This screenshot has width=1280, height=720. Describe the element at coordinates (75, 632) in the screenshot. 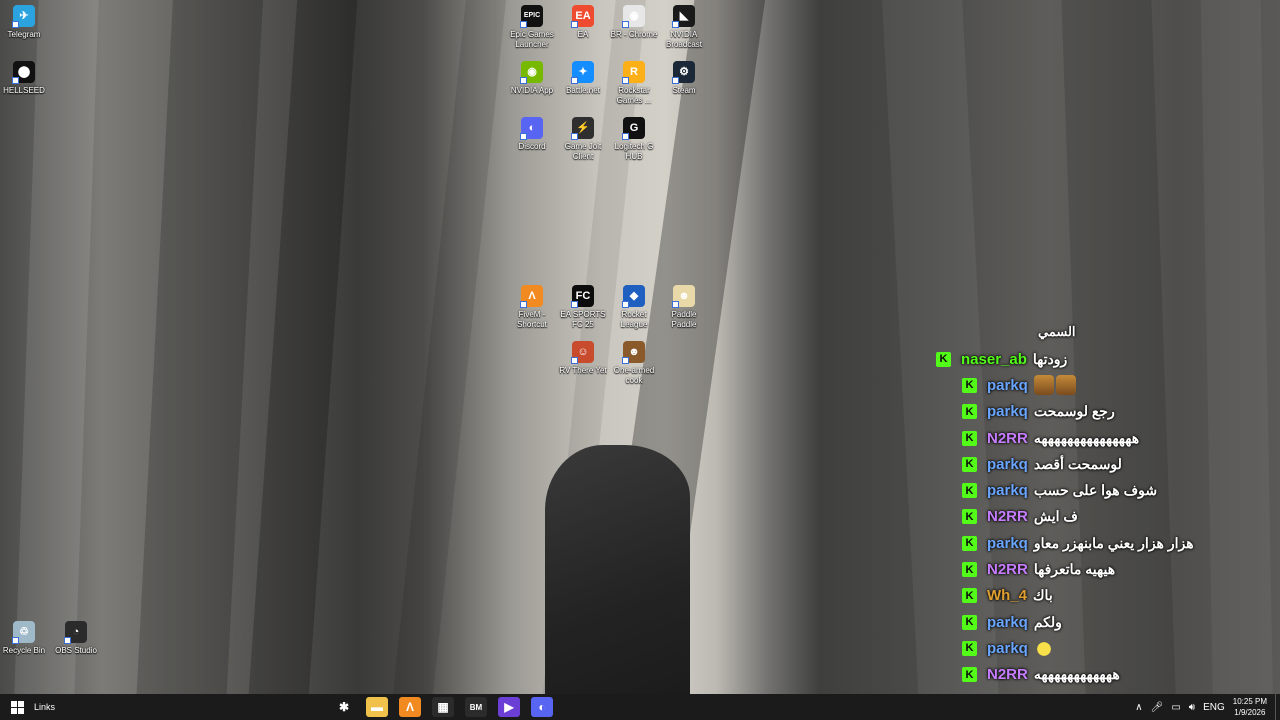

I see `obs-studio-icon: ◔` at that location.